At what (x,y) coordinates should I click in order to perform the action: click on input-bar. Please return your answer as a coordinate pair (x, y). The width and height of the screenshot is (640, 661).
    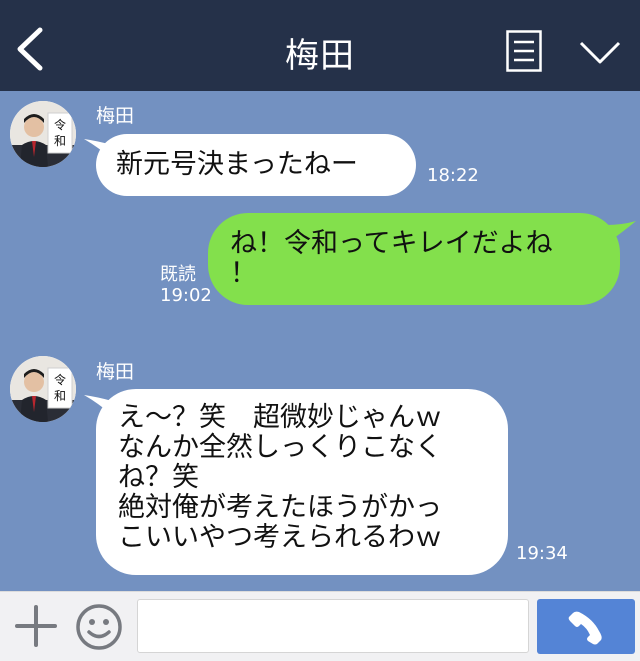
    Looking at the image, I should click on (320, 626).